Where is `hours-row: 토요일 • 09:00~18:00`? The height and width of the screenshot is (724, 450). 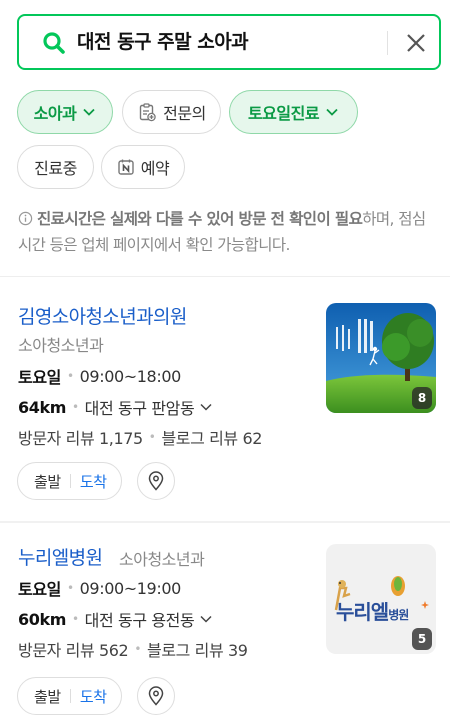 hours-row: 토요일 • 09:00~18:00 is located at coordinates (99, 376).